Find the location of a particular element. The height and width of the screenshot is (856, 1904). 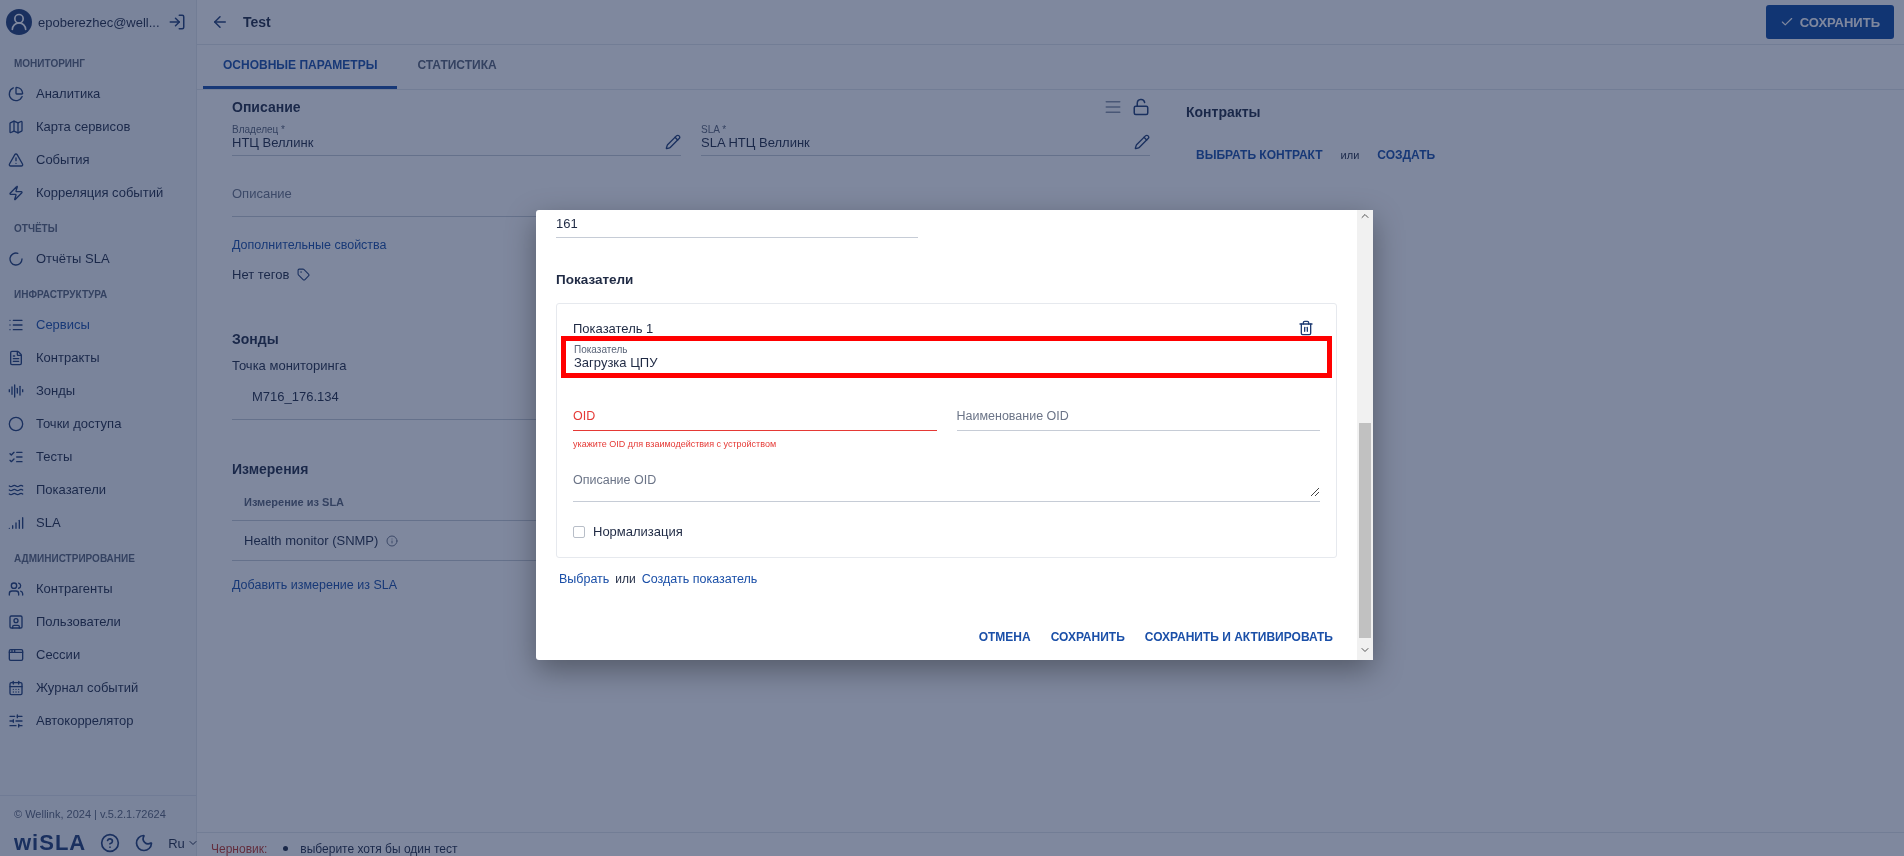

input-field: SLA * SLA НТЦ Веллинк is located at coordinates (925, 138).